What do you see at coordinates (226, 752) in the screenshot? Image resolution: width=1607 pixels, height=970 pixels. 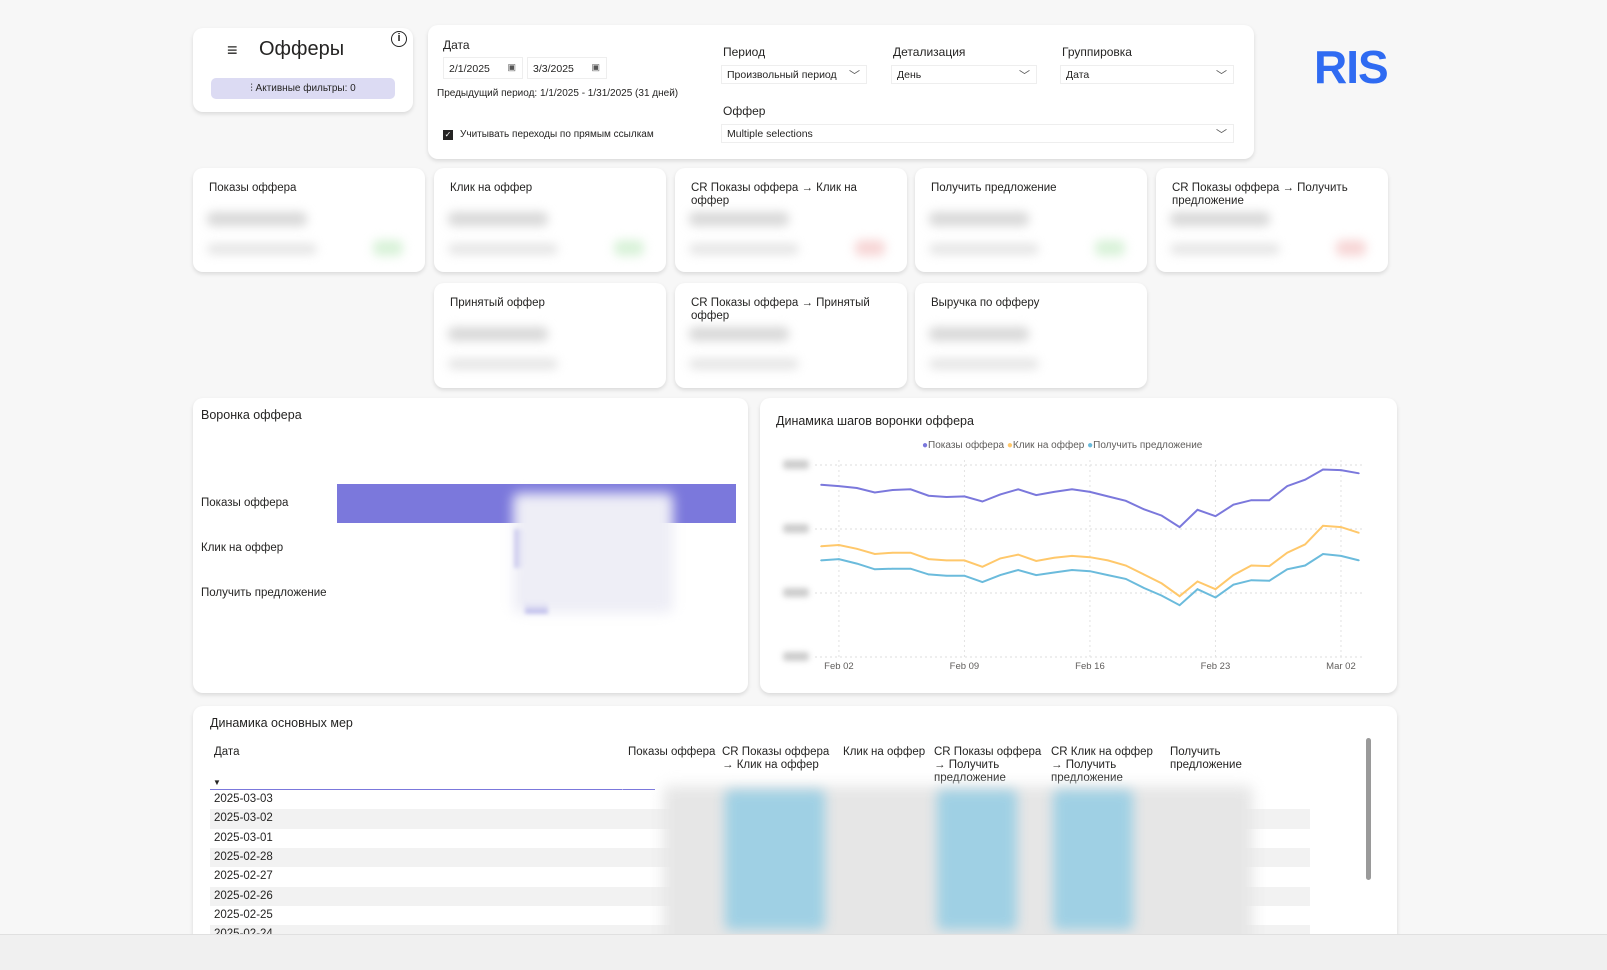 I see `column-header: Дата` at bounding box center [226, 752].